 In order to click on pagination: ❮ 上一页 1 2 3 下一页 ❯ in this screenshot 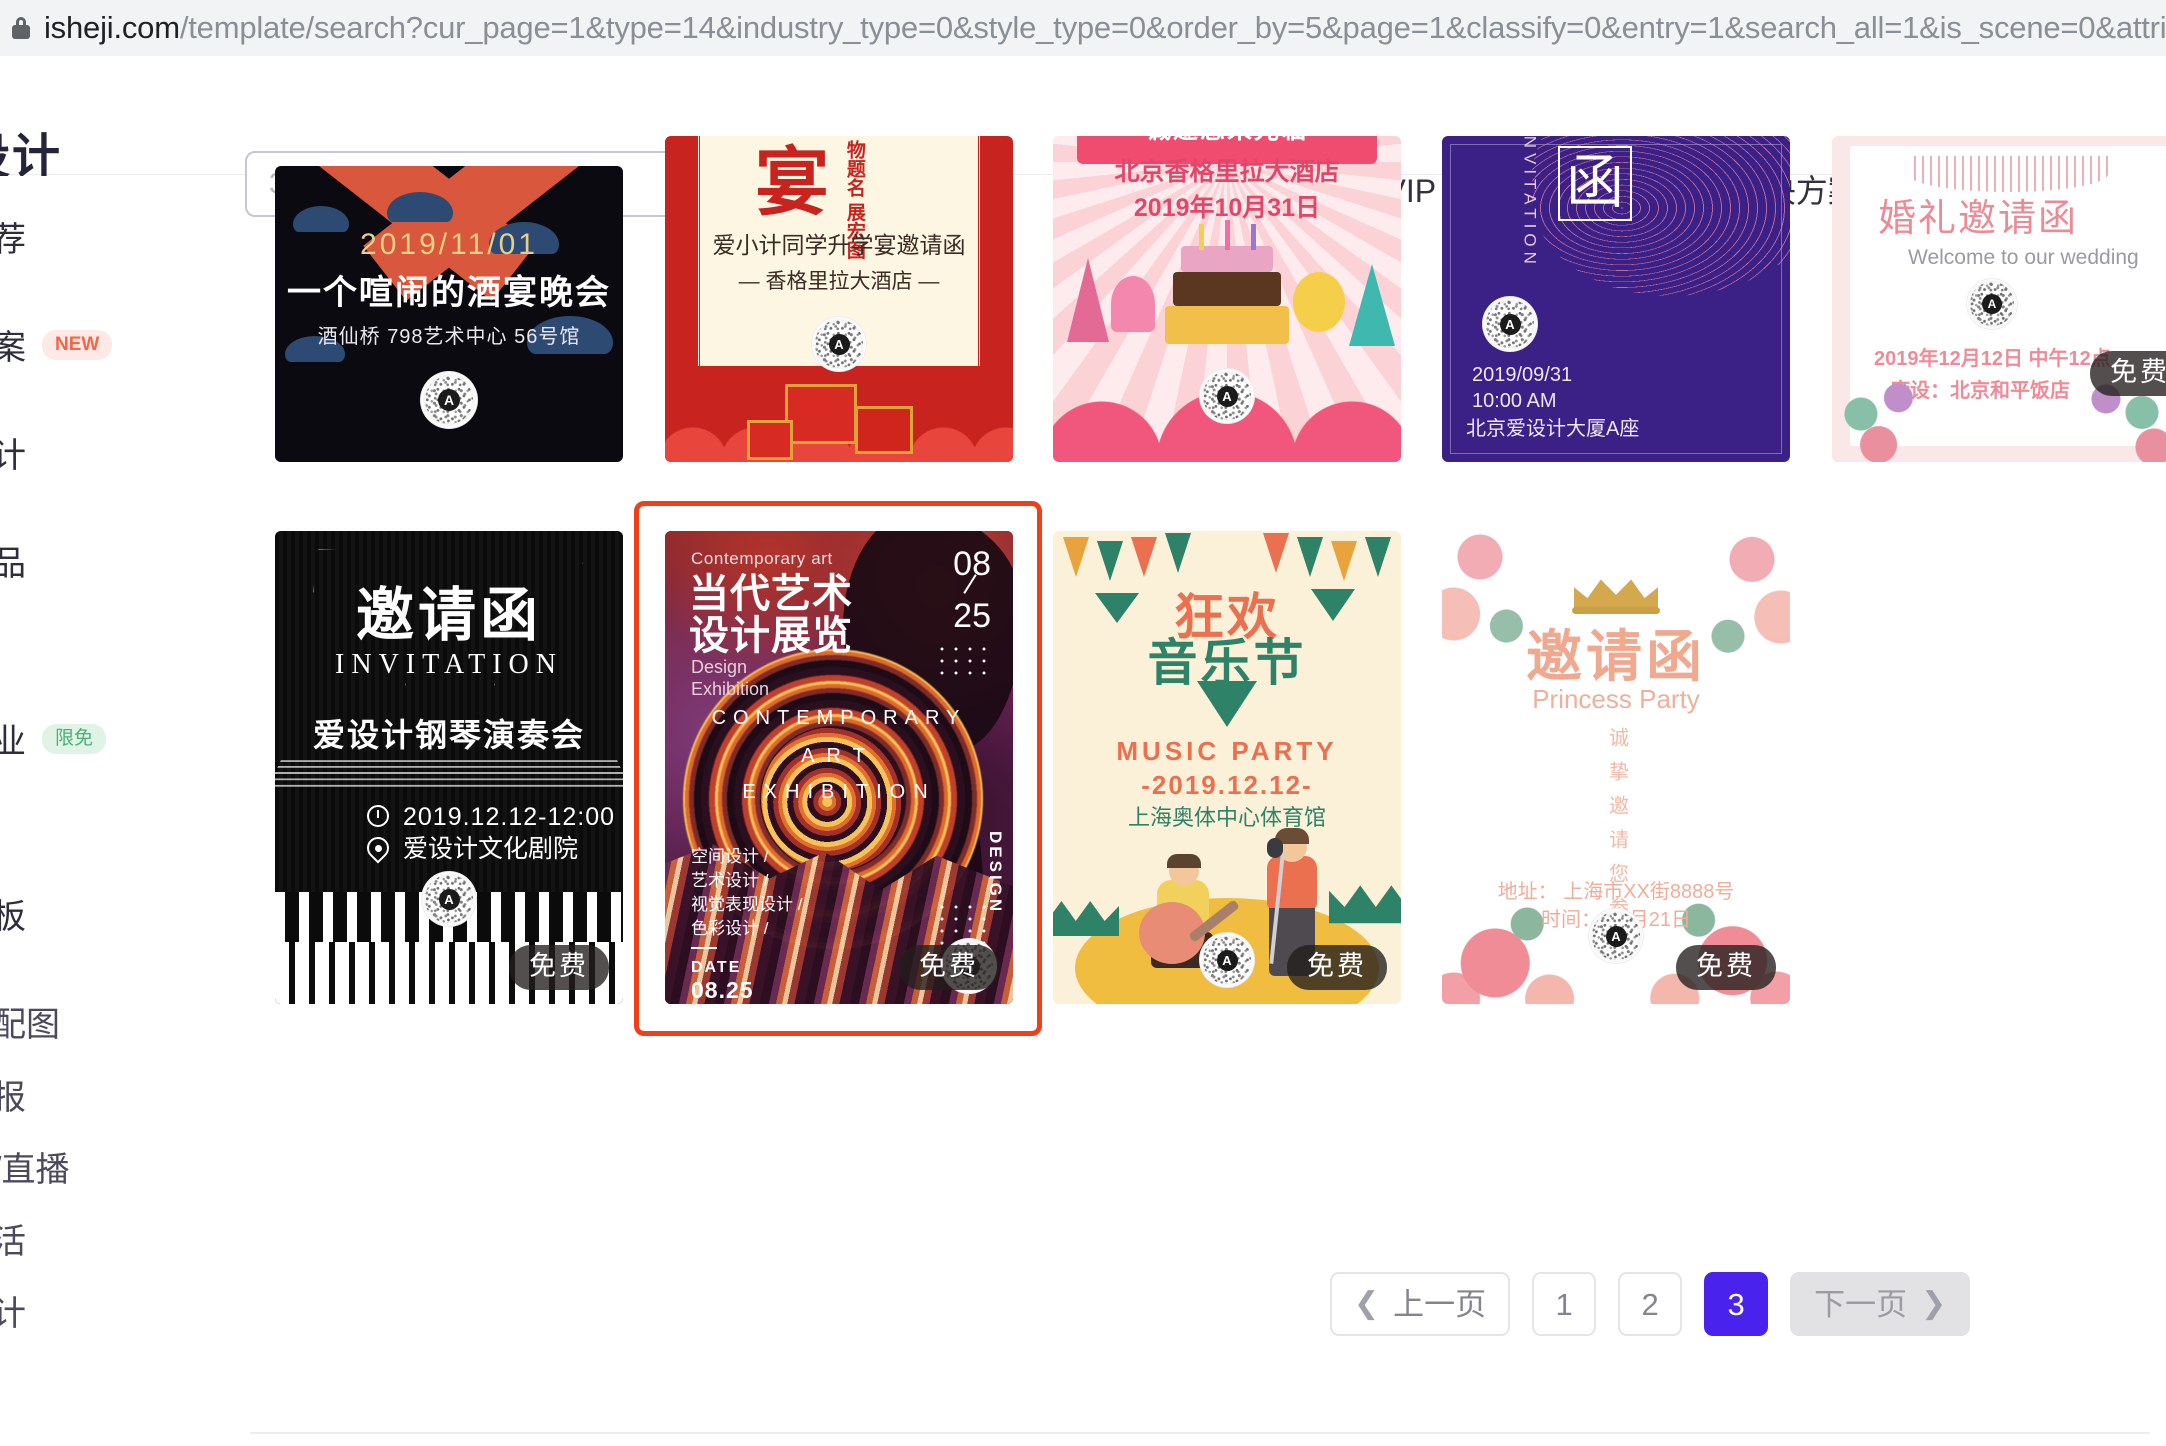, I will do `click(1650, 1304)`.